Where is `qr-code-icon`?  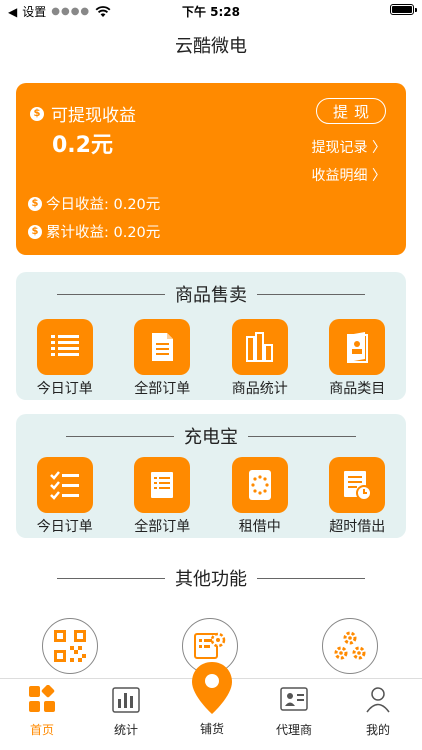
qr-code-icon is located at coordinates (70, 646).